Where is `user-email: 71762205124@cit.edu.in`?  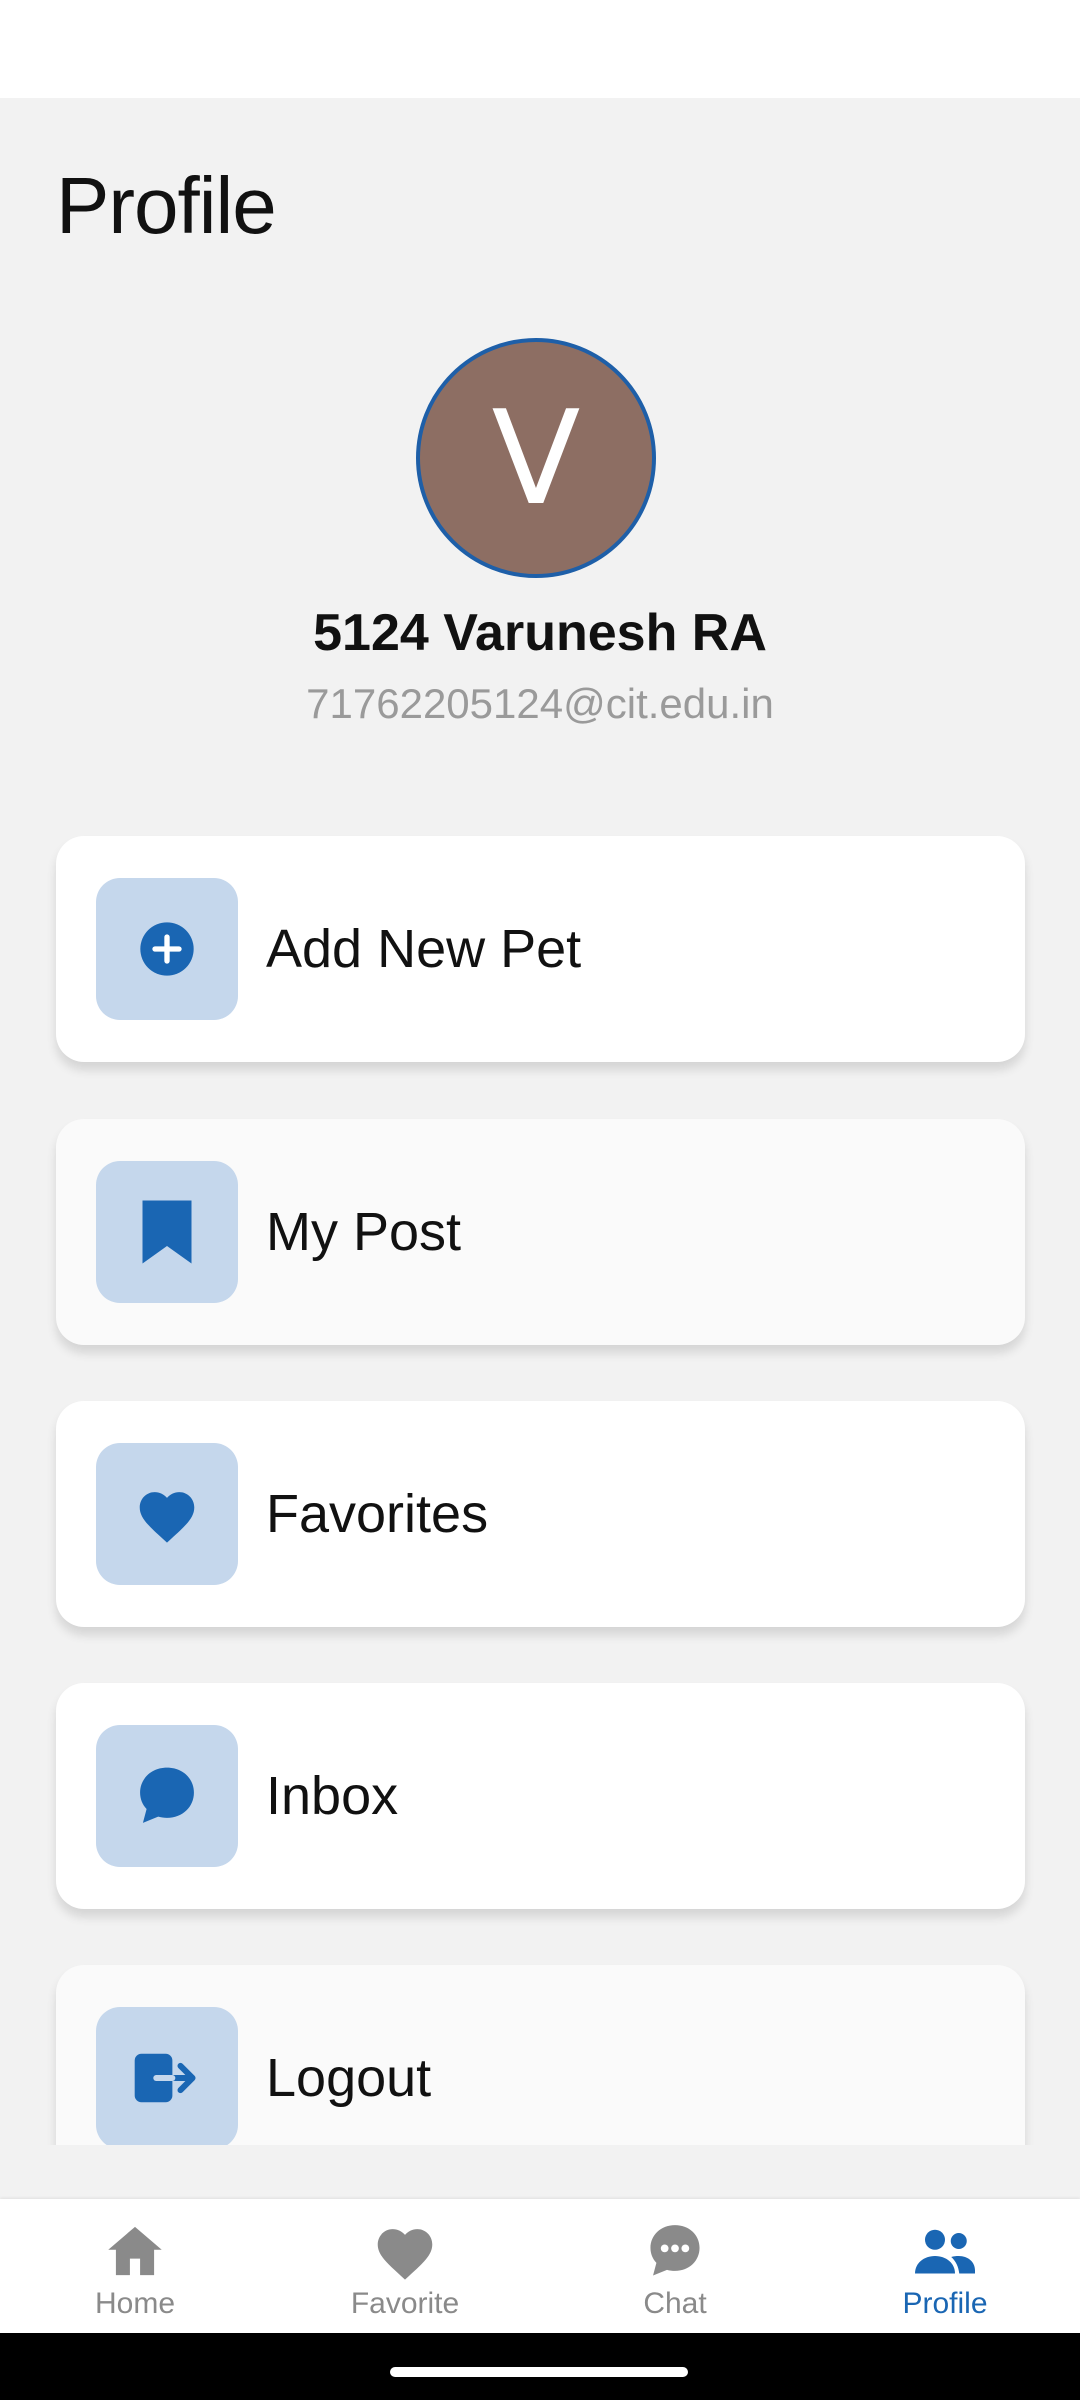
user-email: 71762205124@cit.edu.in is located at coordinates (540, 703).